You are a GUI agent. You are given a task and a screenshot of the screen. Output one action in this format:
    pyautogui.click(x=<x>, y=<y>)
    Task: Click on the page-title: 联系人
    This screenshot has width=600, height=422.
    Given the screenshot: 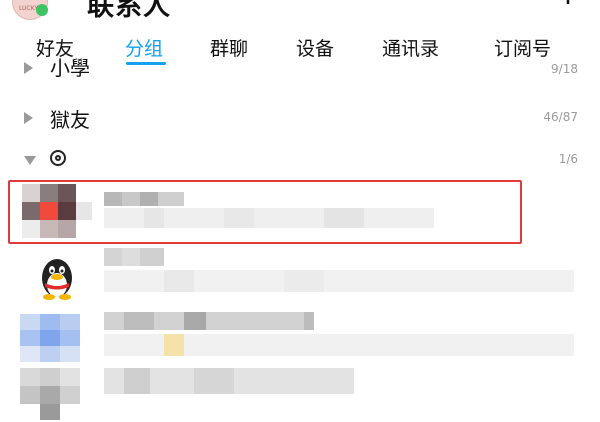 What is the action you would take?
    pyautogui.click(x=129, y=11)
    